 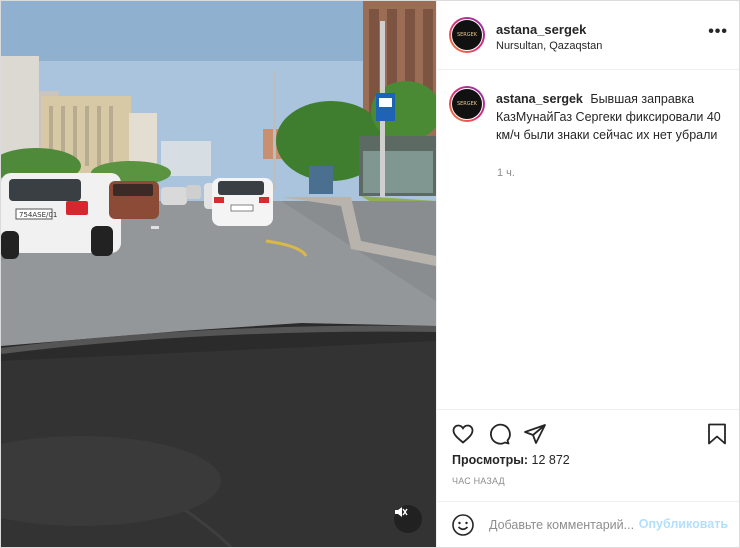 What do you see at coordinates (683, 524) in the screenshot?
I see `publish-button: Опубликовать` at bounding box center [683, 524].